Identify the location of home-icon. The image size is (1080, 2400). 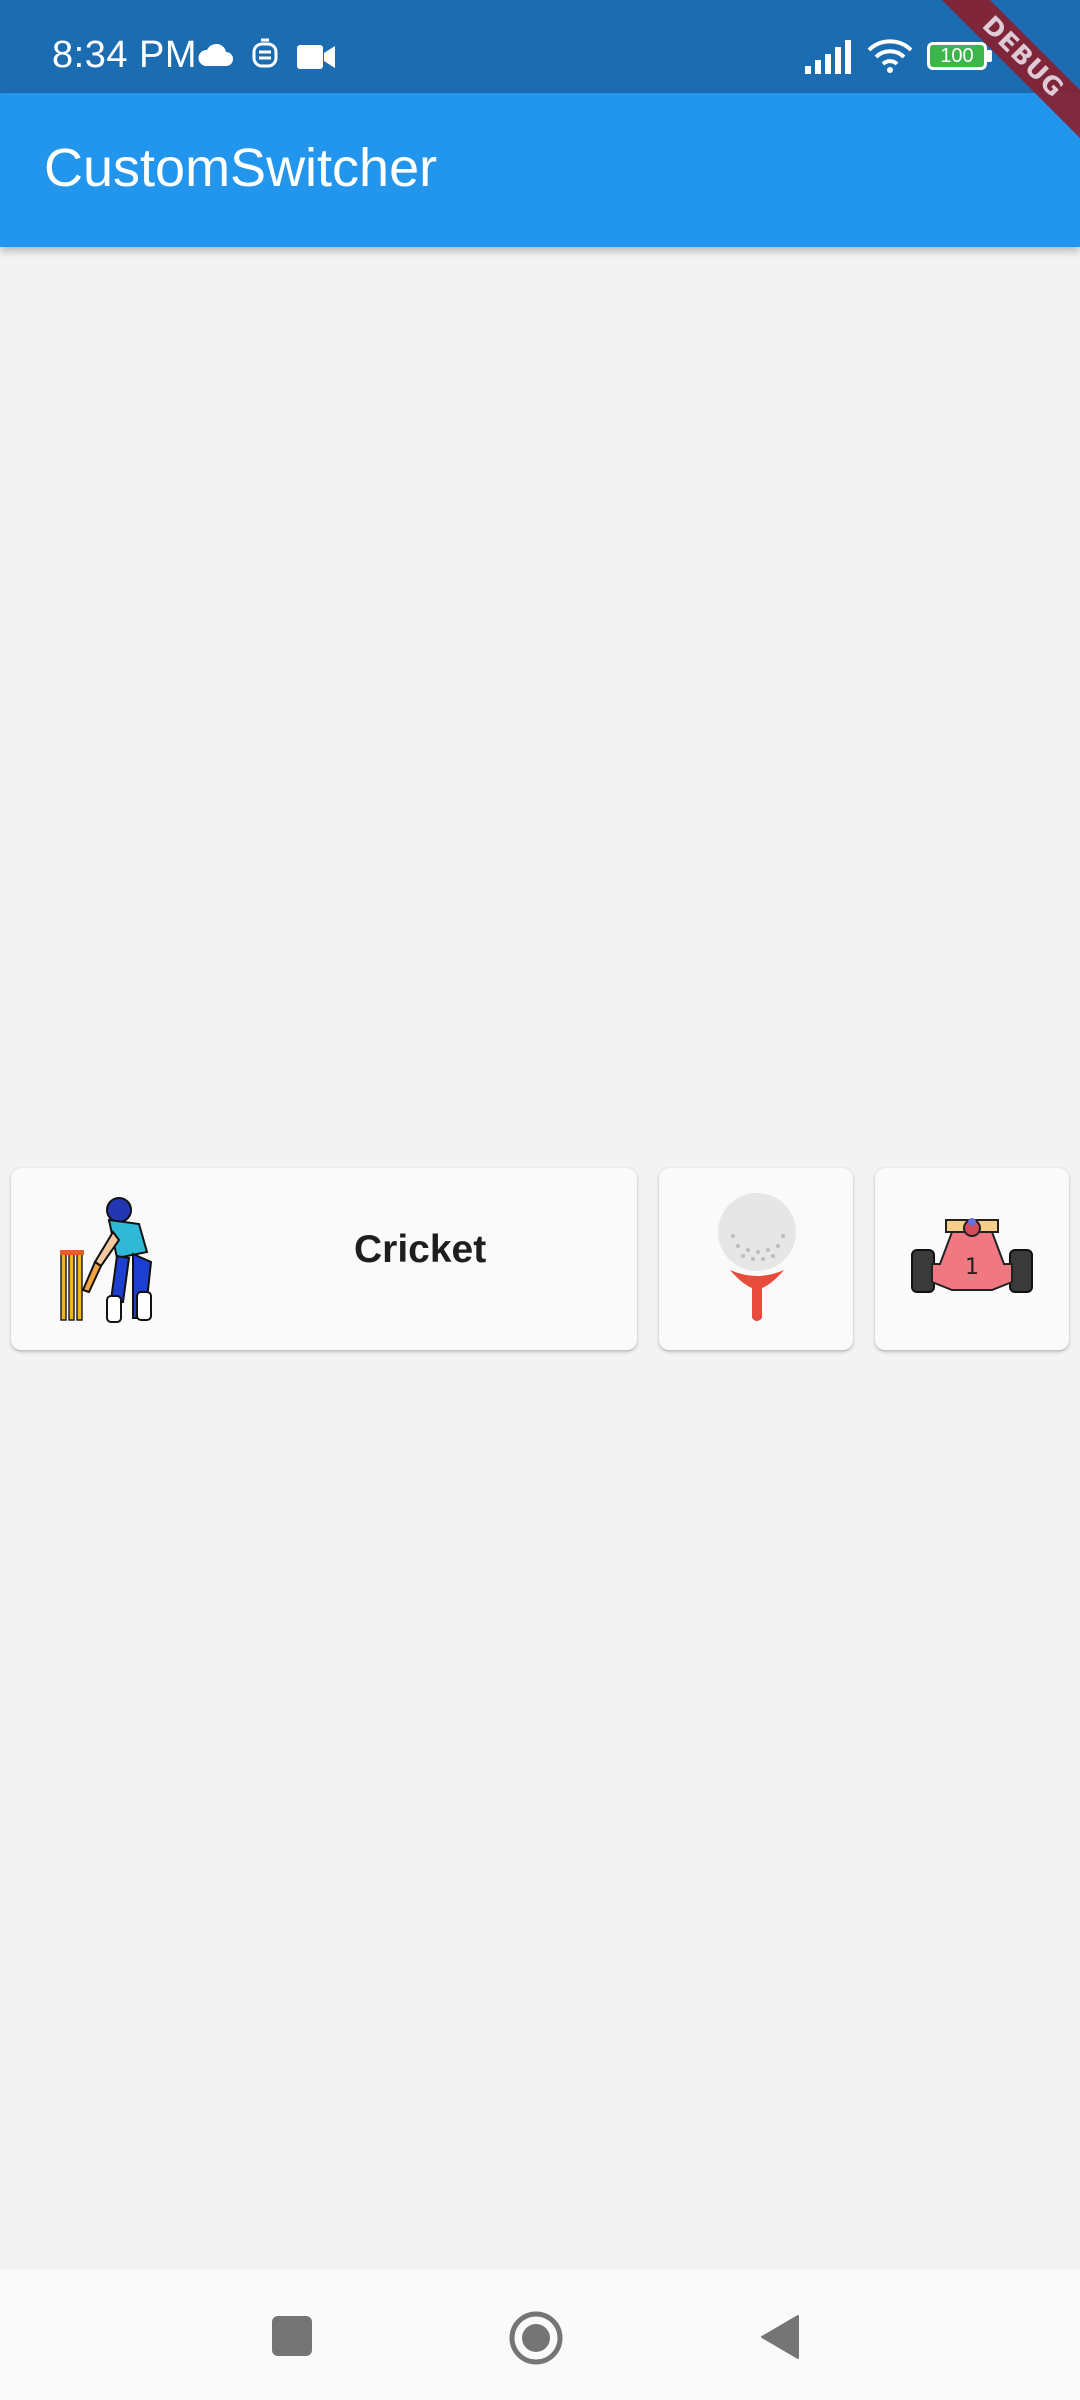
(536, 2338).